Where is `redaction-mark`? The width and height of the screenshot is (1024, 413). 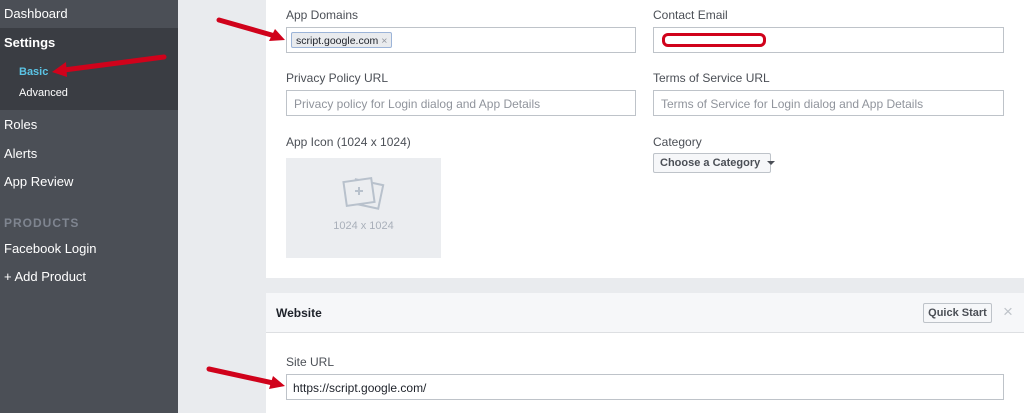
redaction-mark is located at coordinates (714, 40).